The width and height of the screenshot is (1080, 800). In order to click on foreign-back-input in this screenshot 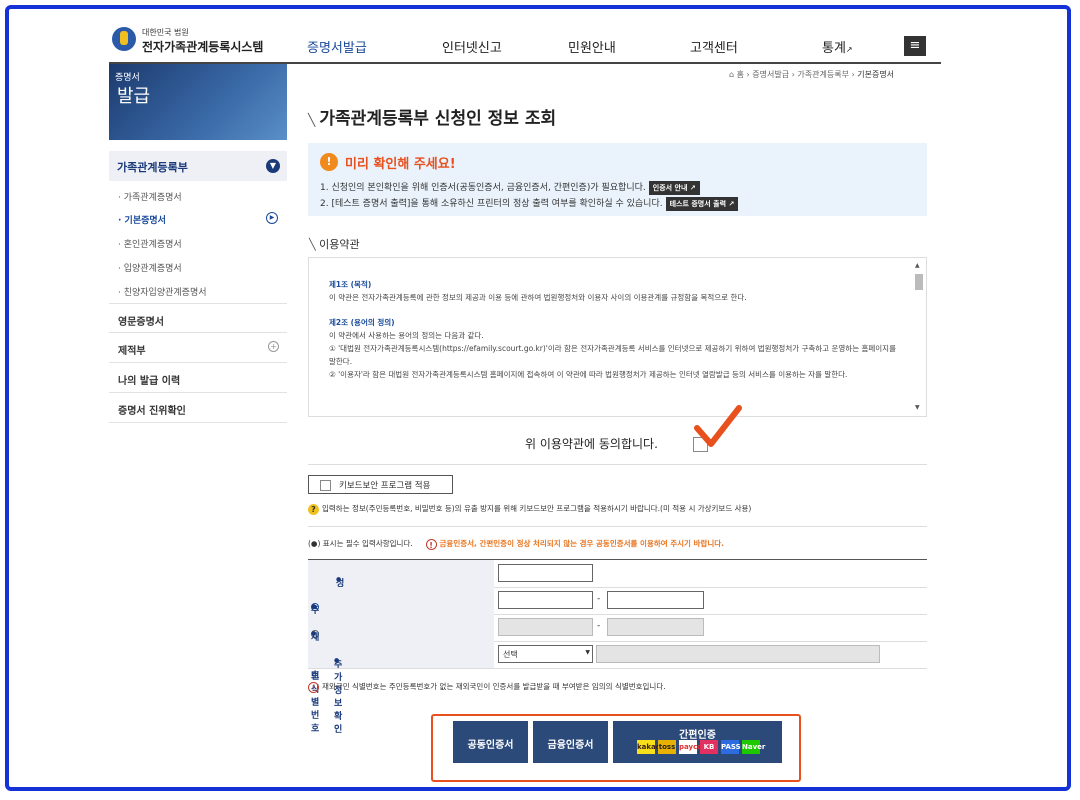, I will do `click(655, 627)`.